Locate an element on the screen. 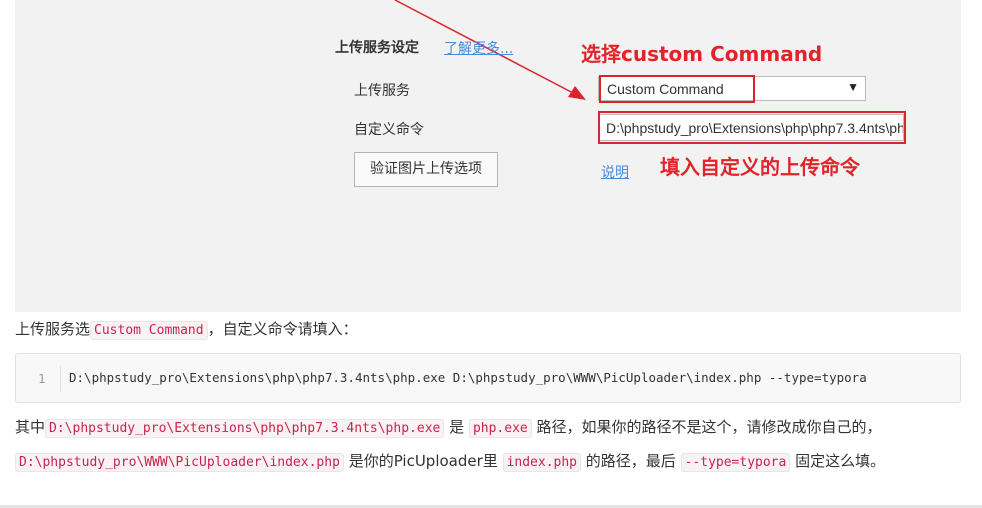  custom-command-label: 自定义命令 is located at coordinates (389, 130).